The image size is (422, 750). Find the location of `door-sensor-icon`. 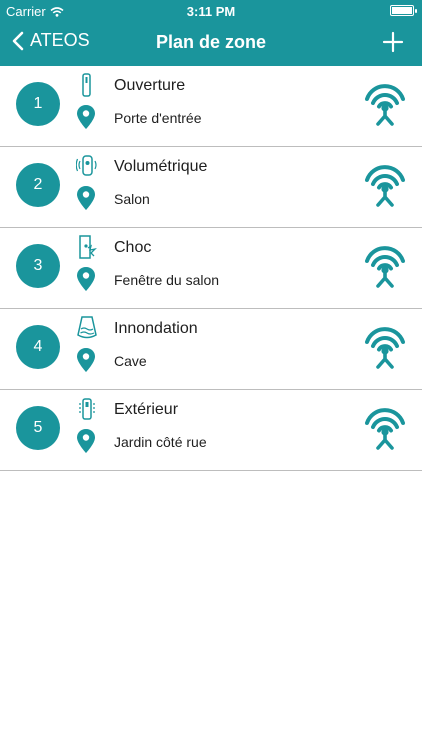

door-sensor-icon is located at coordinates (86, 85).